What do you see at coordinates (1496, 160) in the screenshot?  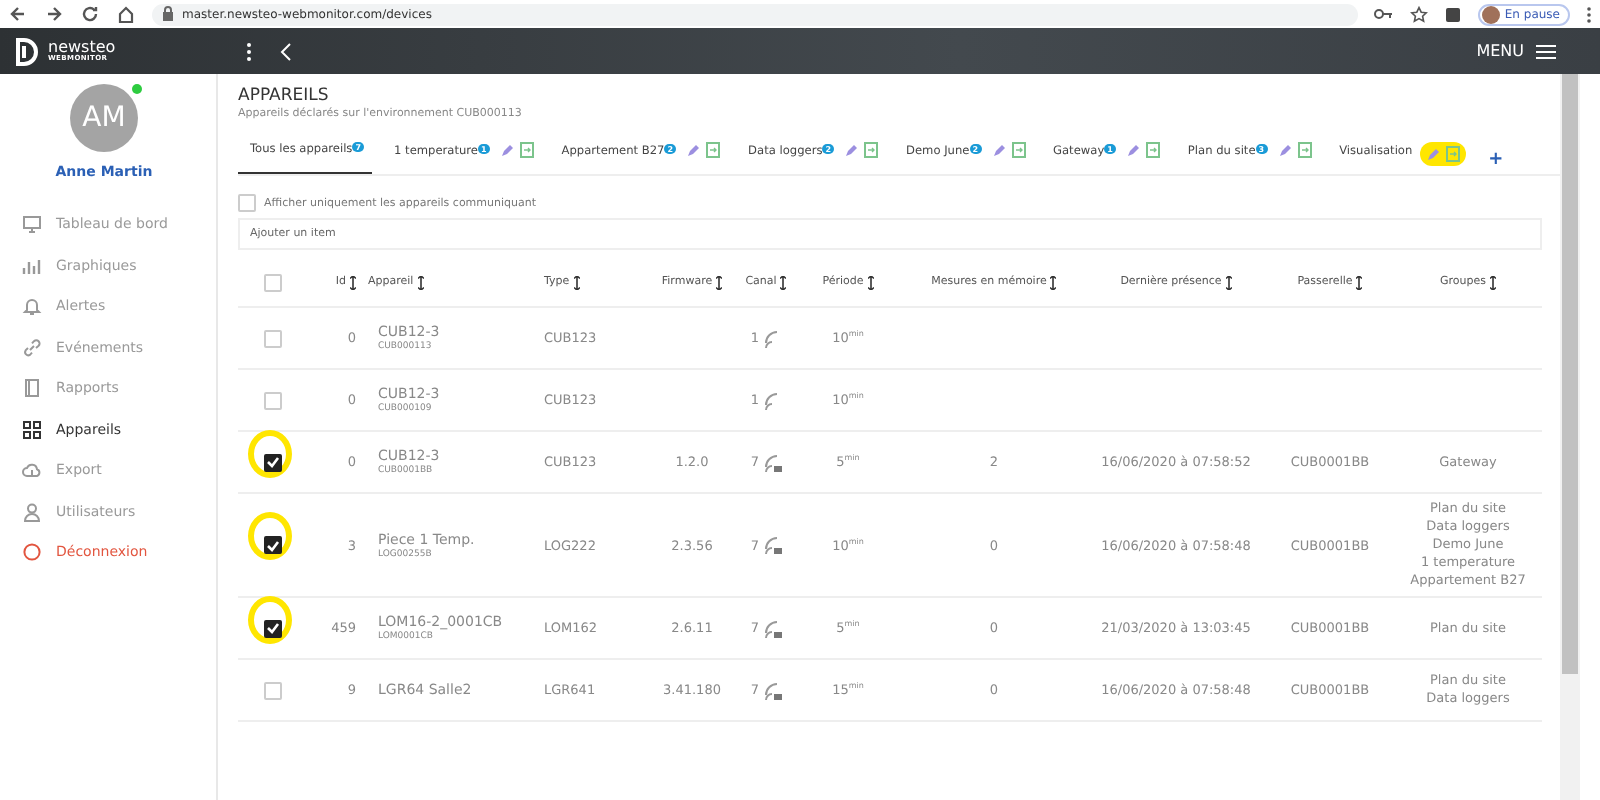 I see `add-tab-button: +` at bounding box center [1496, 160].